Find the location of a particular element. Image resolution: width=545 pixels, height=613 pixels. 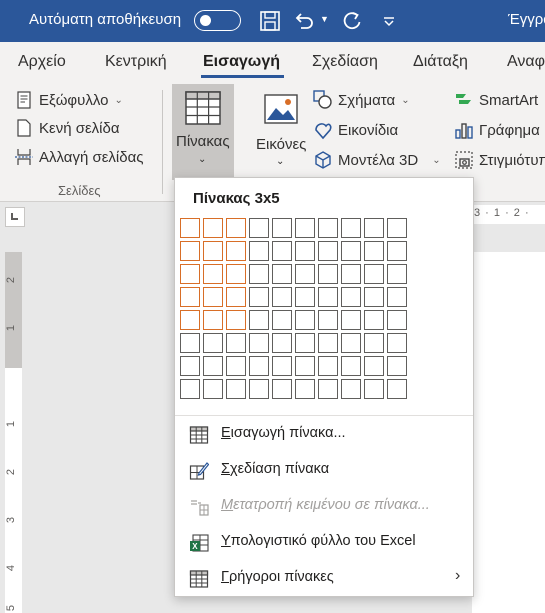

tab-design: Σχεδίαση is located at coordinates (345, 62).